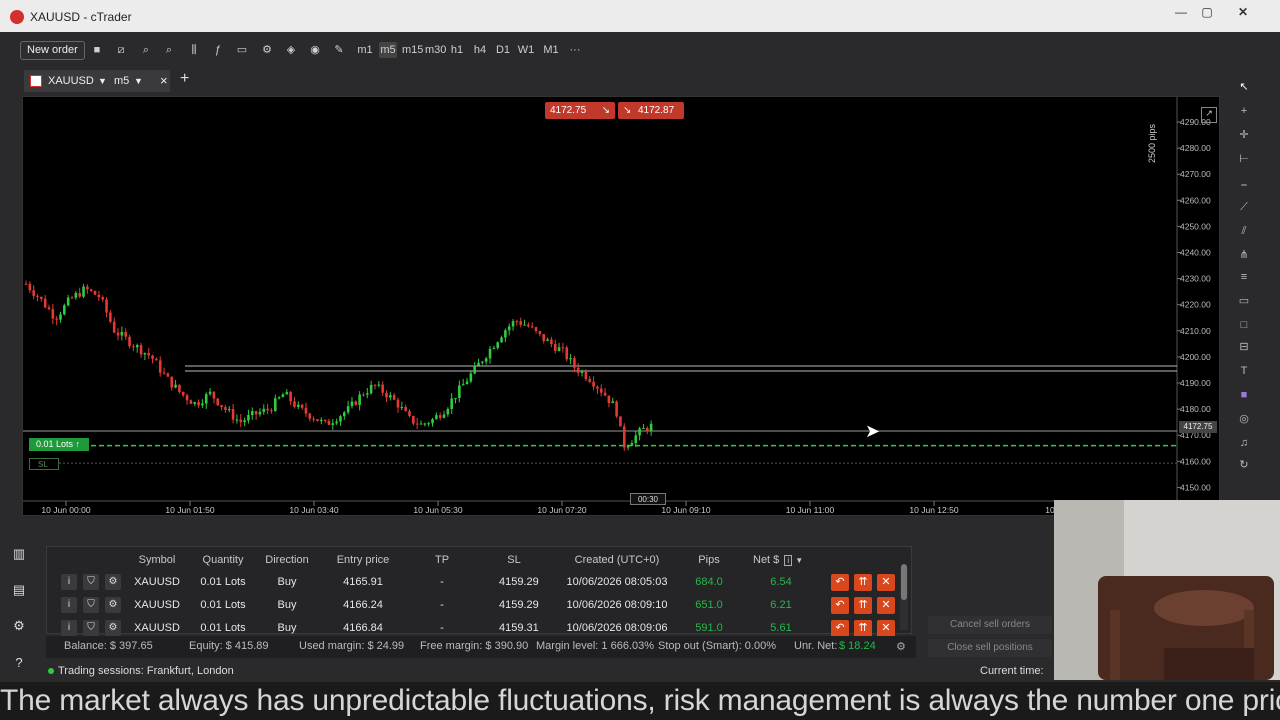 This screenshot has height=720, width=1280. Describe the element at coordinates (223, 560) in the screenshot. I see `col-quantity: Quantity` at that location.